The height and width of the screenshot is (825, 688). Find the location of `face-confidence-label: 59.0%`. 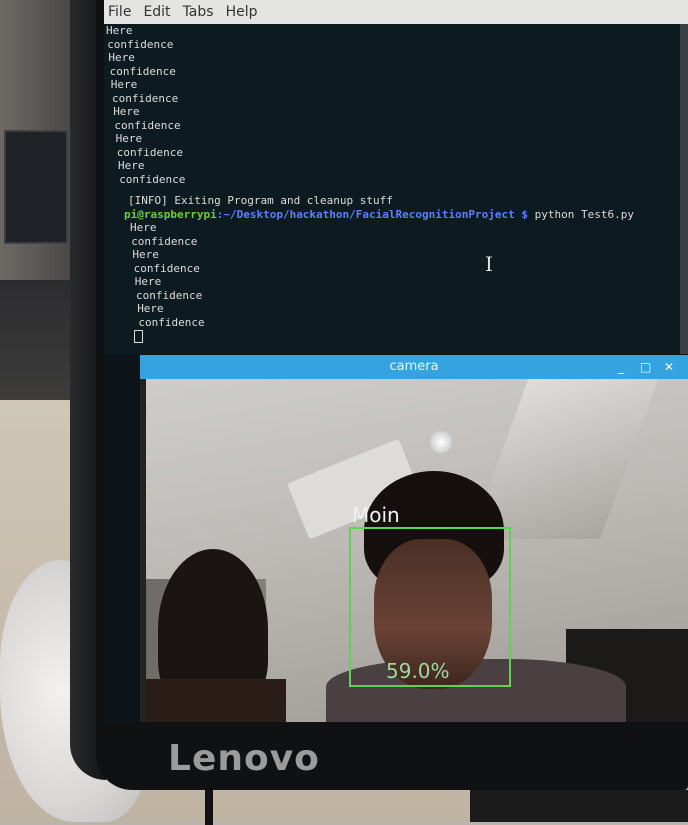

face-confidence-label: 59.0% is located at coordinates (418, 671).